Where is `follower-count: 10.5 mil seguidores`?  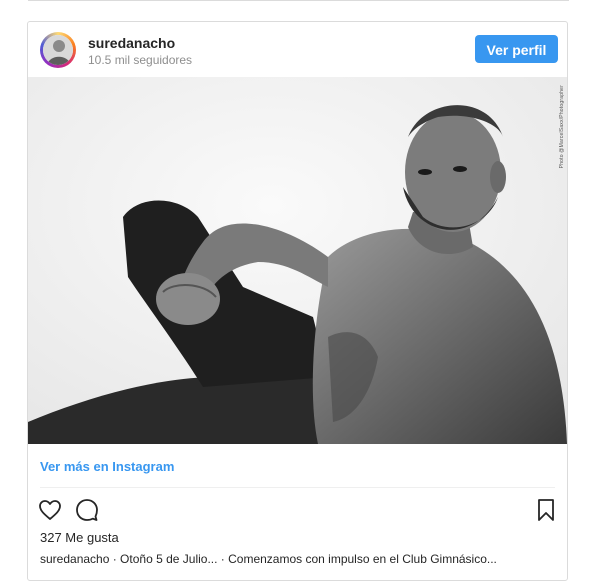 follower-count: 10.5 mil seguidores is located at coordinates (140, 60).